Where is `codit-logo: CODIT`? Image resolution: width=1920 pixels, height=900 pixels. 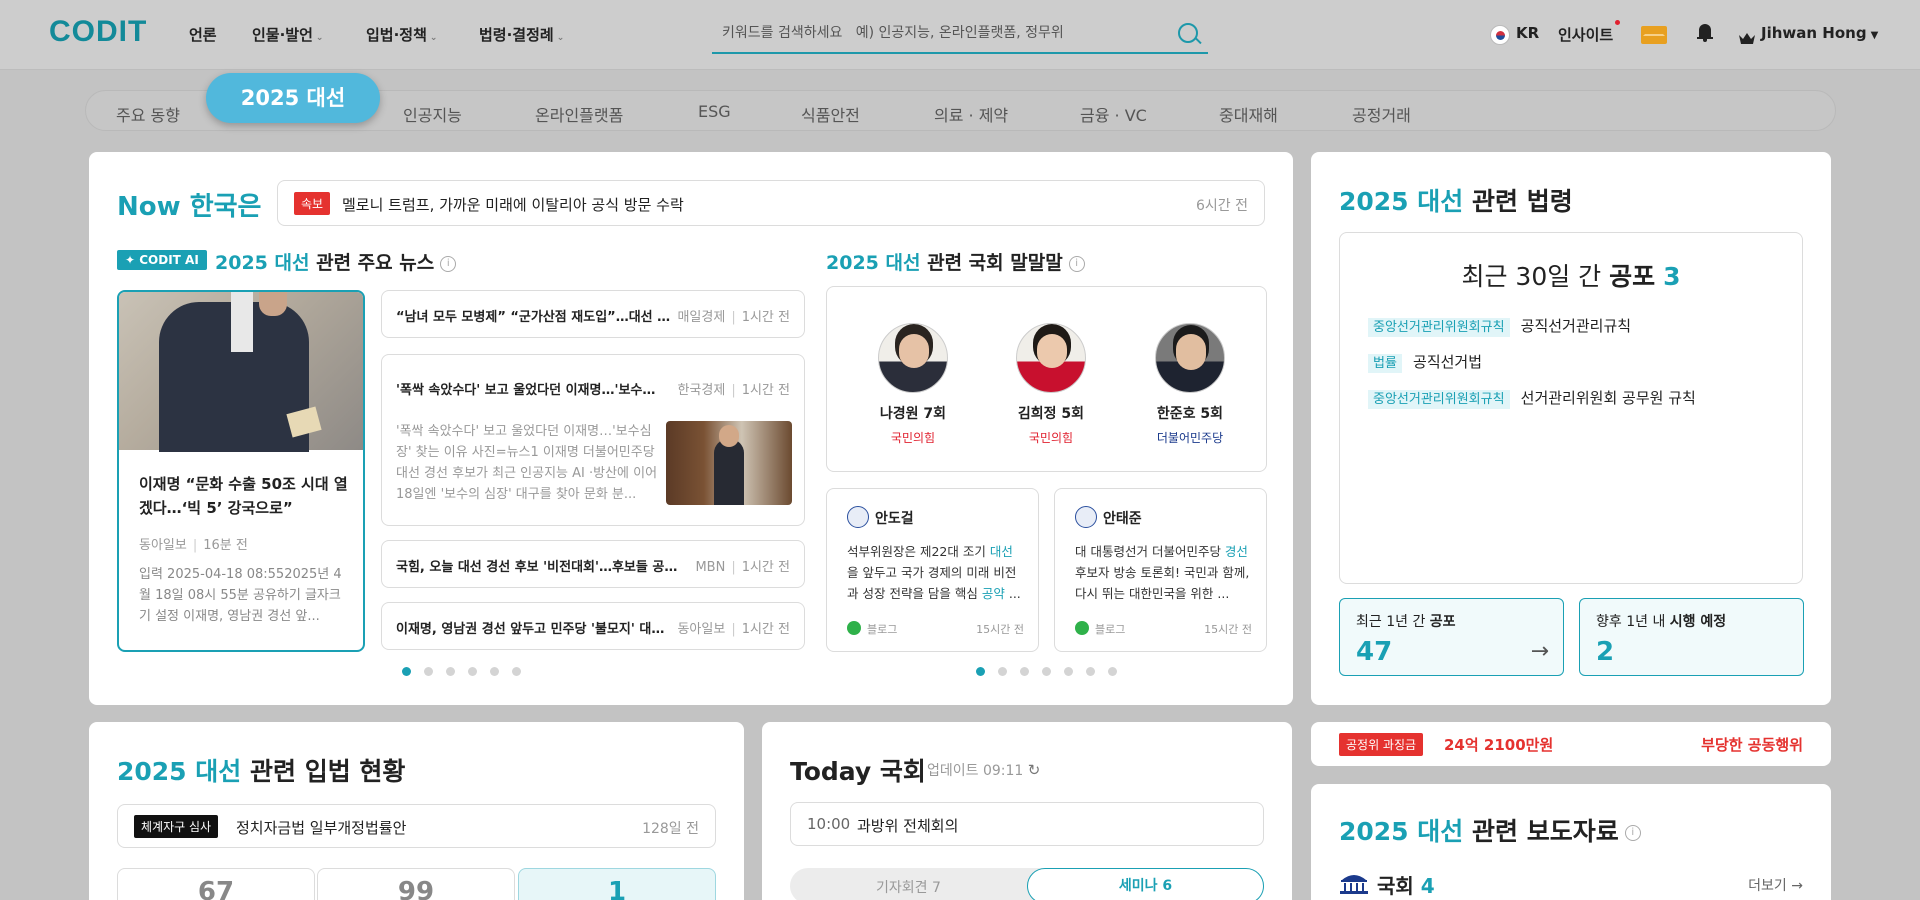
codit-logo: CODIT is located at coordinates (98, 32).